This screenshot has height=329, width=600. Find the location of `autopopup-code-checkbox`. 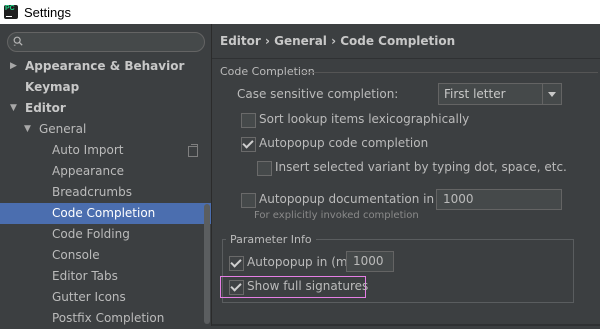

autopopup-code-checkbox is located at coordinates (248, 144).